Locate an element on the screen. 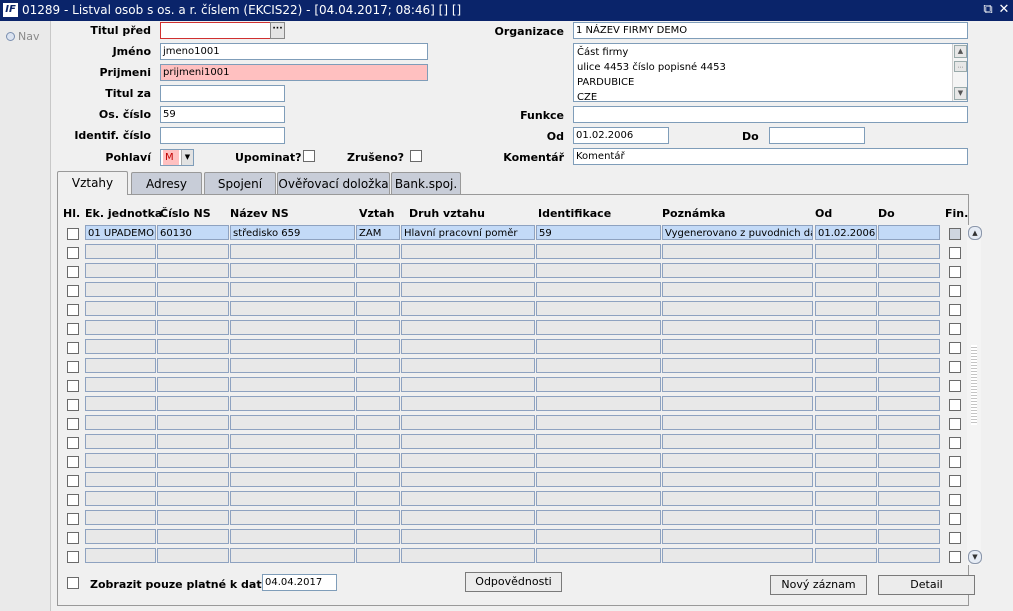 This screenshot has height=611, width=1013. grid-cell-nazev-ns: středisko 659 is located at coordinates (292, 232).